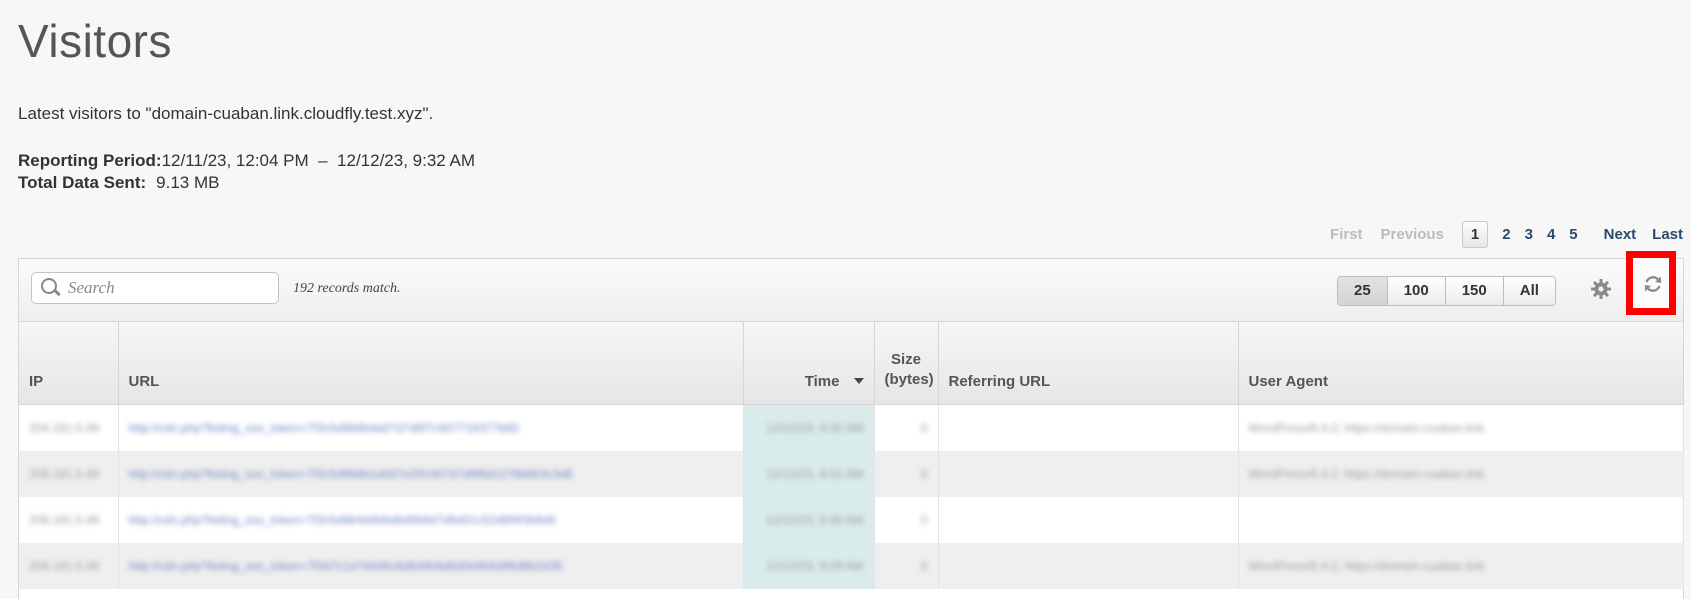 Image resolution: width=1691 pixels, height=599 pixels. I want to click on pagination-last: Last, so click(1667, 234).